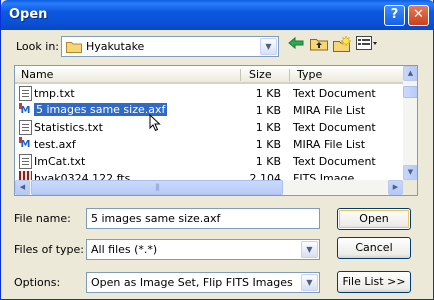 The width and height of the screenshot is (434, 300). Describe the element at coordinates (54, 93) in the screenshot. I see `file-name: tmp.txt` at that location.